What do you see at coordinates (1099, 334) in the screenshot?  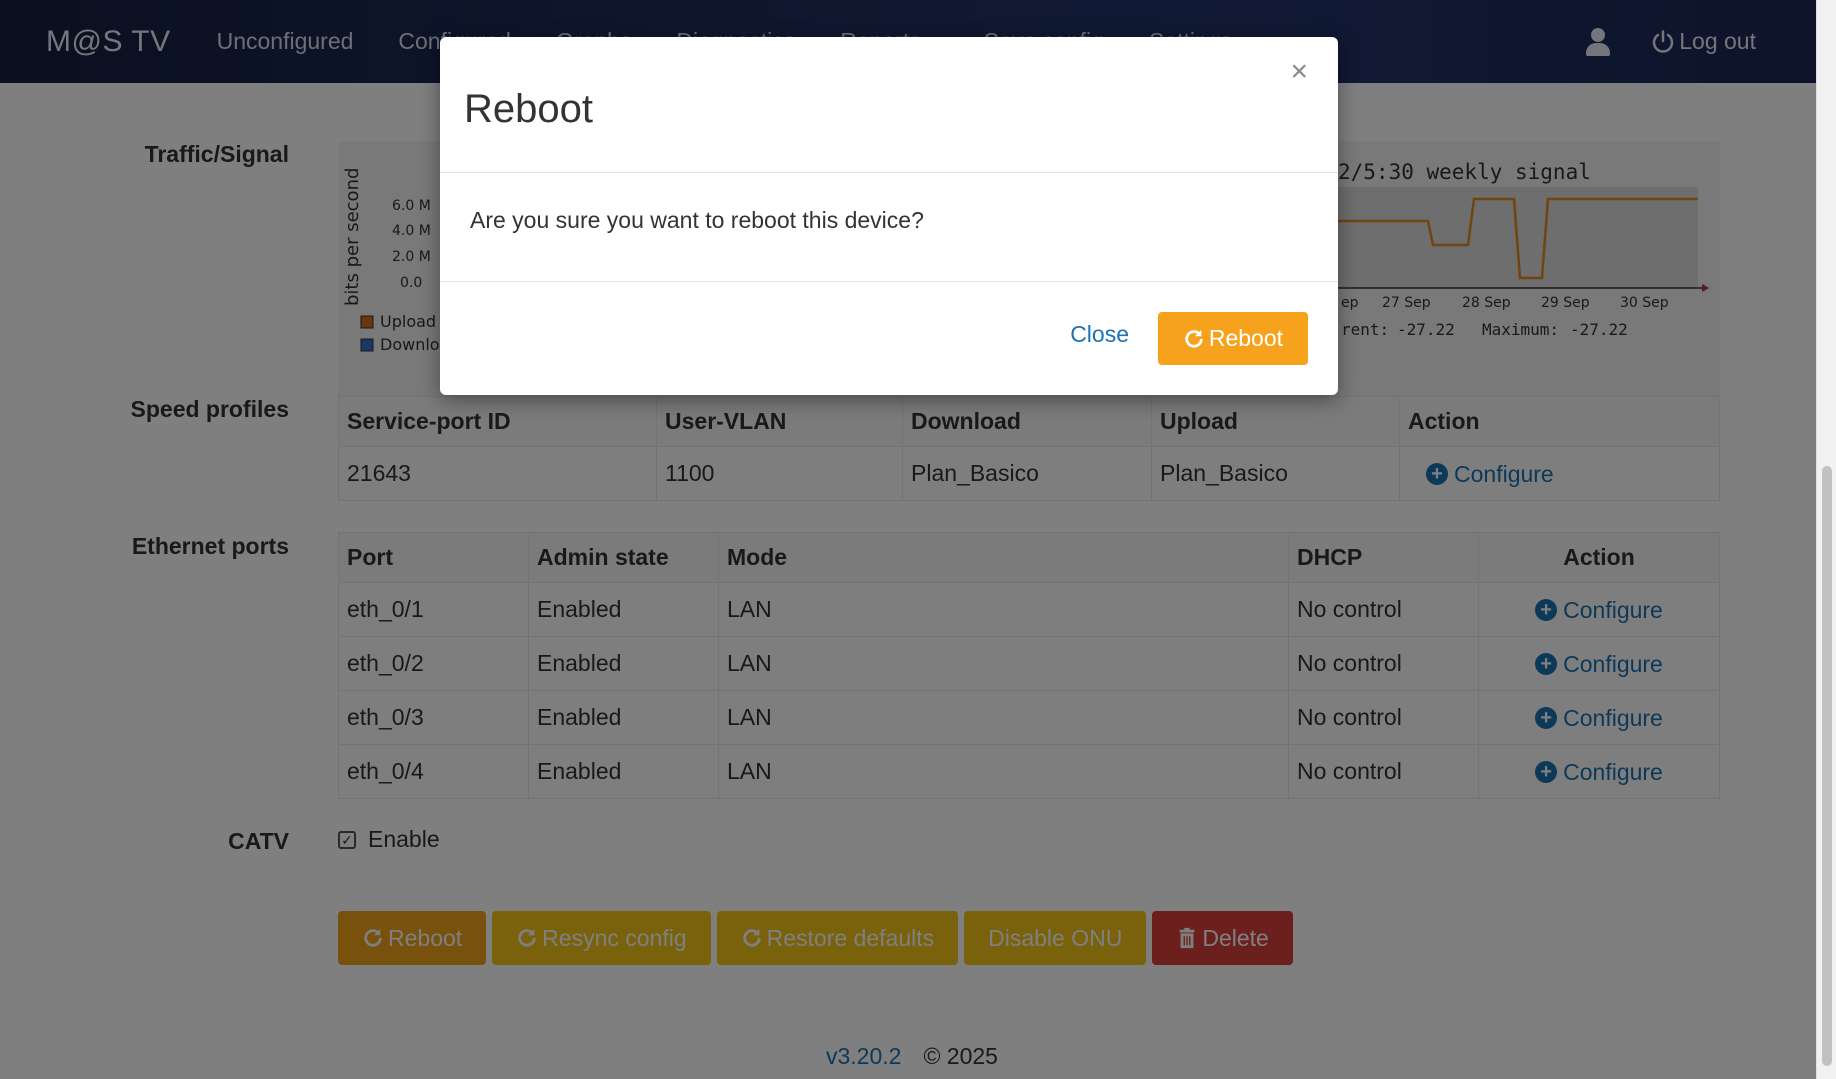 I see `modal-close-button: Close` at bounding box center [1099, 334].